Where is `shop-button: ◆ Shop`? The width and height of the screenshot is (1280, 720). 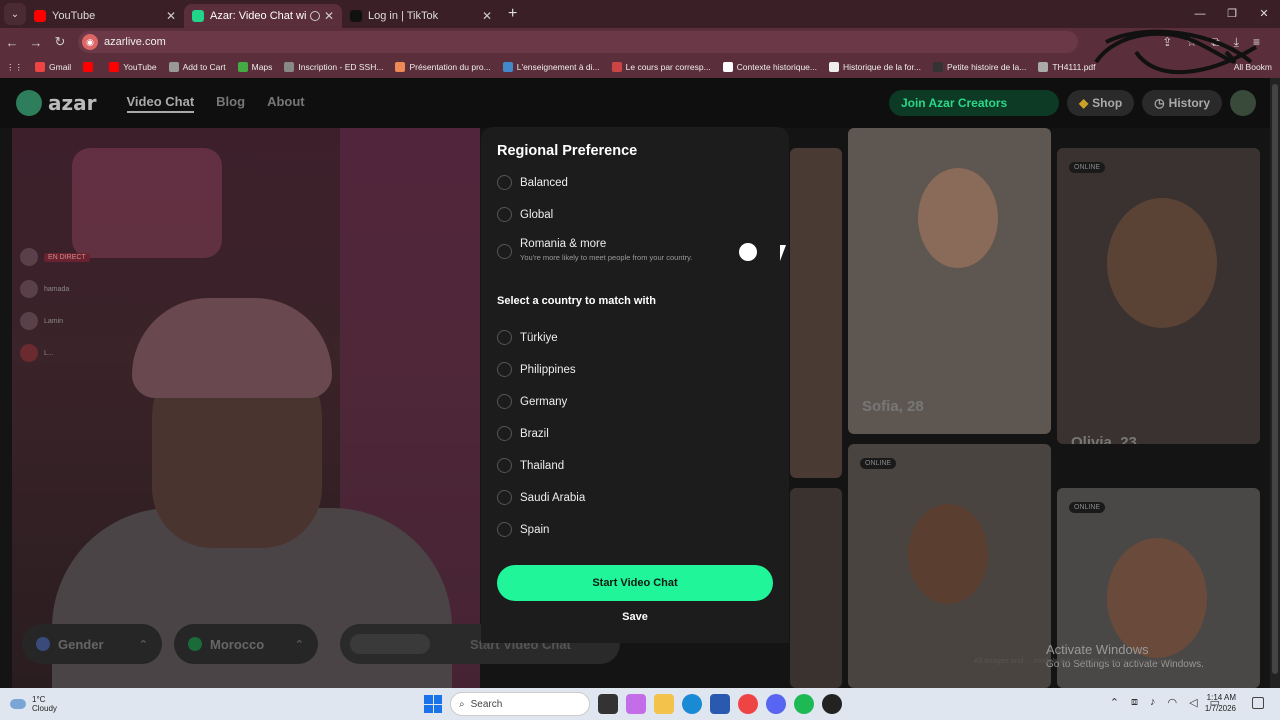
shop-button: ◆ Shop is located at coordinates (1100, 103).